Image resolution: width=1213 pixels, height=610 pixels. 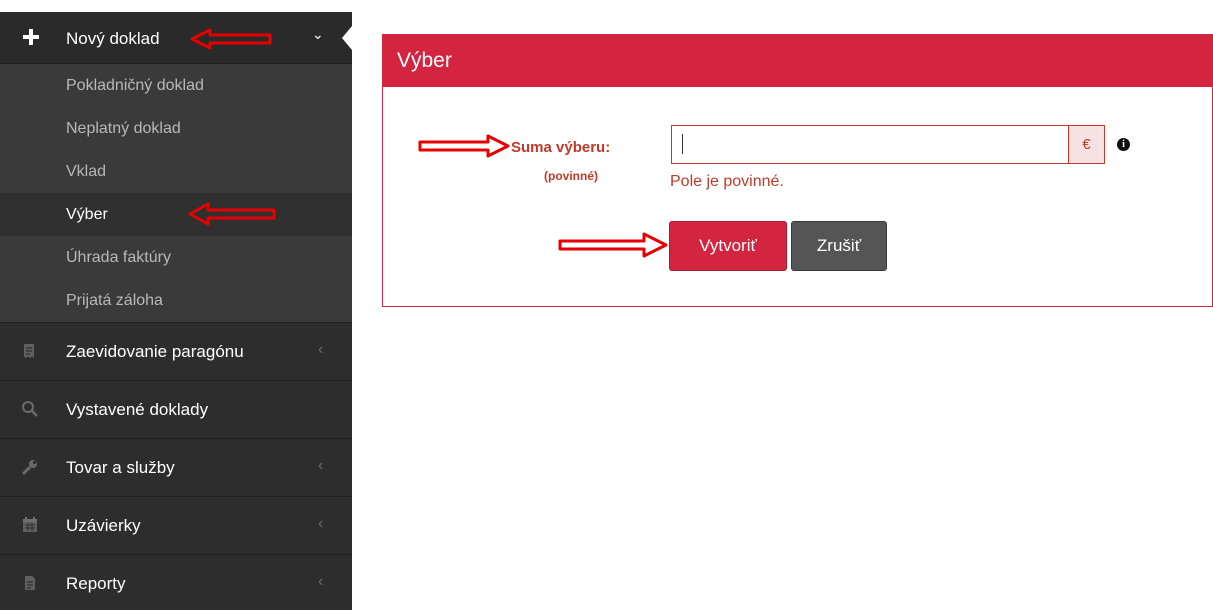 I want to click on sidebar-item-issued-documents: Vystavené doklady, so click(x=176, y=409).